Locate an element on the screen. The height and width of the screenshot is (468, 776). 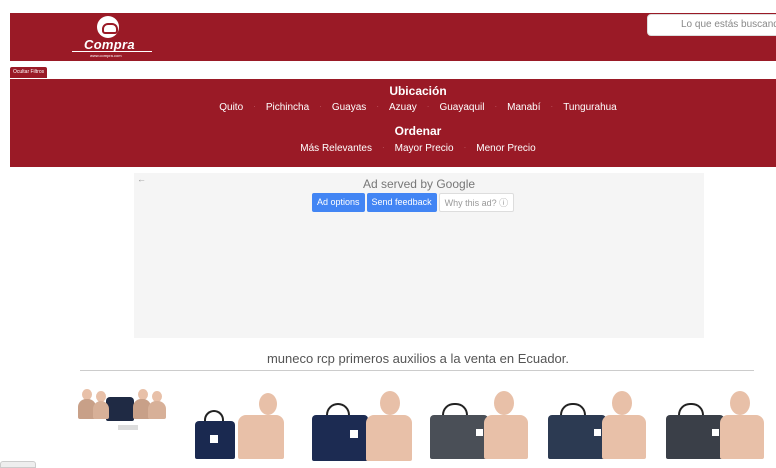
location-manabi: Manabí is located at coordinates (523, 107).